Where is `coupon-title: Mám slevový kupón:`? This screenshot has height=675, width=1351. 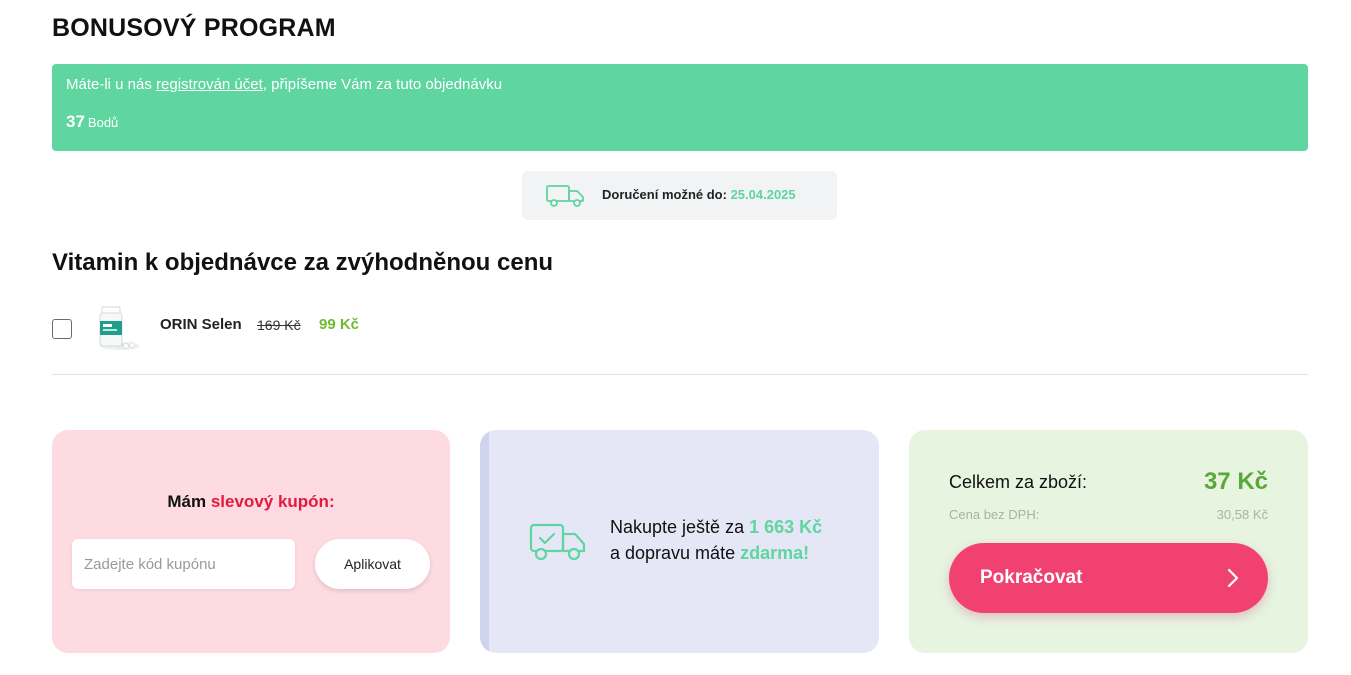
coupon-title: Mám slevový kupón: is located at coordinates (251, 501).